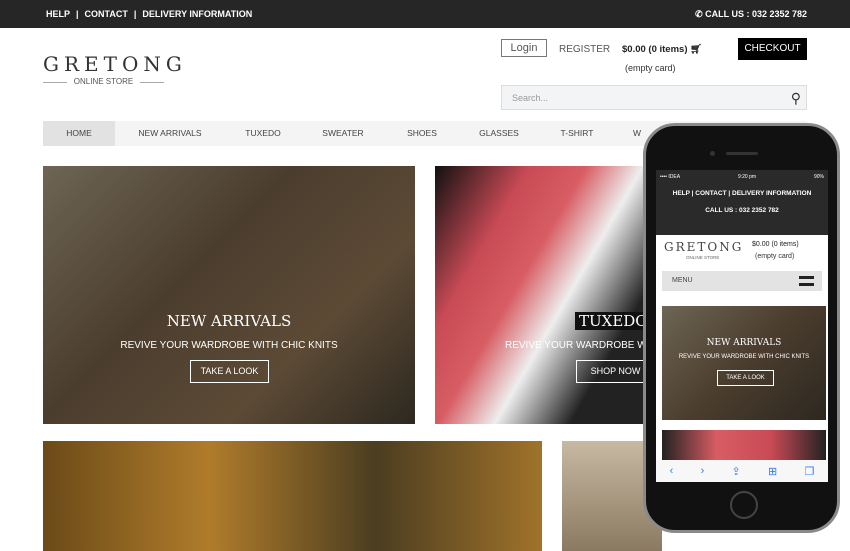  What do you see at coordinates (106, 14) in the screenshot?
I see `contact-link: CONTACT` at bounding box center [106, 14].